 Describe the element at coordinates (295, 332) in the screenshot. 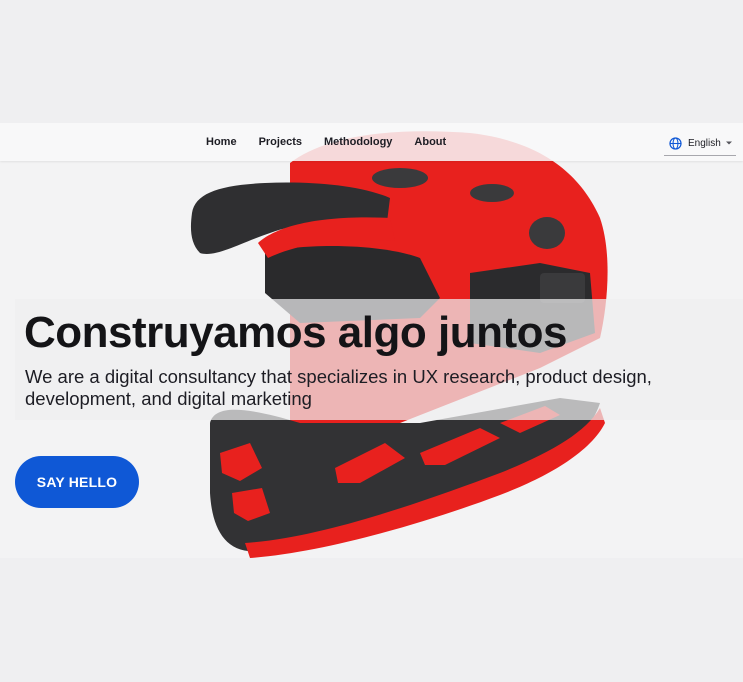

I see `hero-title: Construyamos algo juntos` at that location.